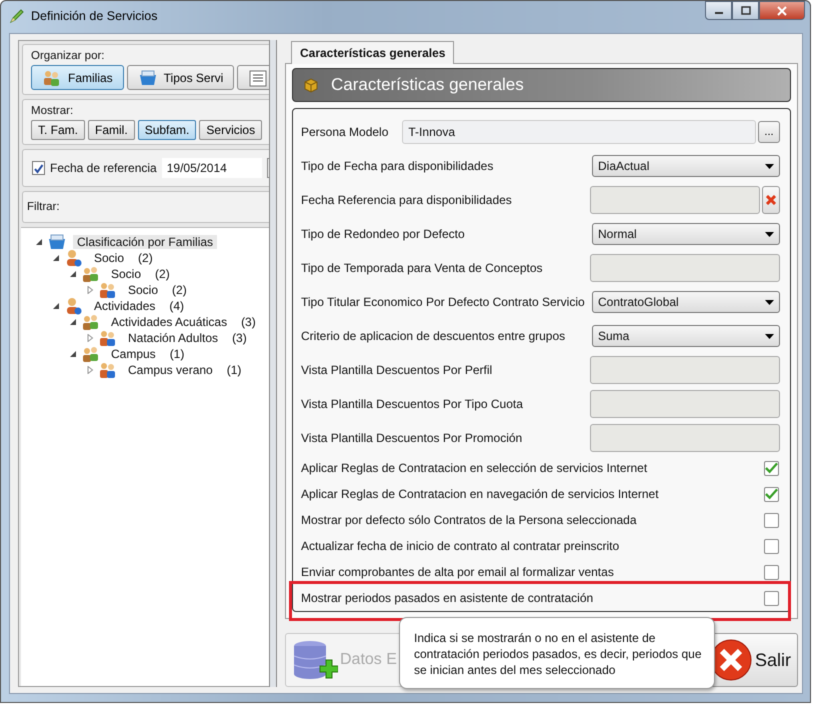 The height and width of the screenshot is (705, 813). What do you see at coordinates (52, 111) in the screenshot?
I see `show-label: Mostrar:` at bounding box center [52, 111].